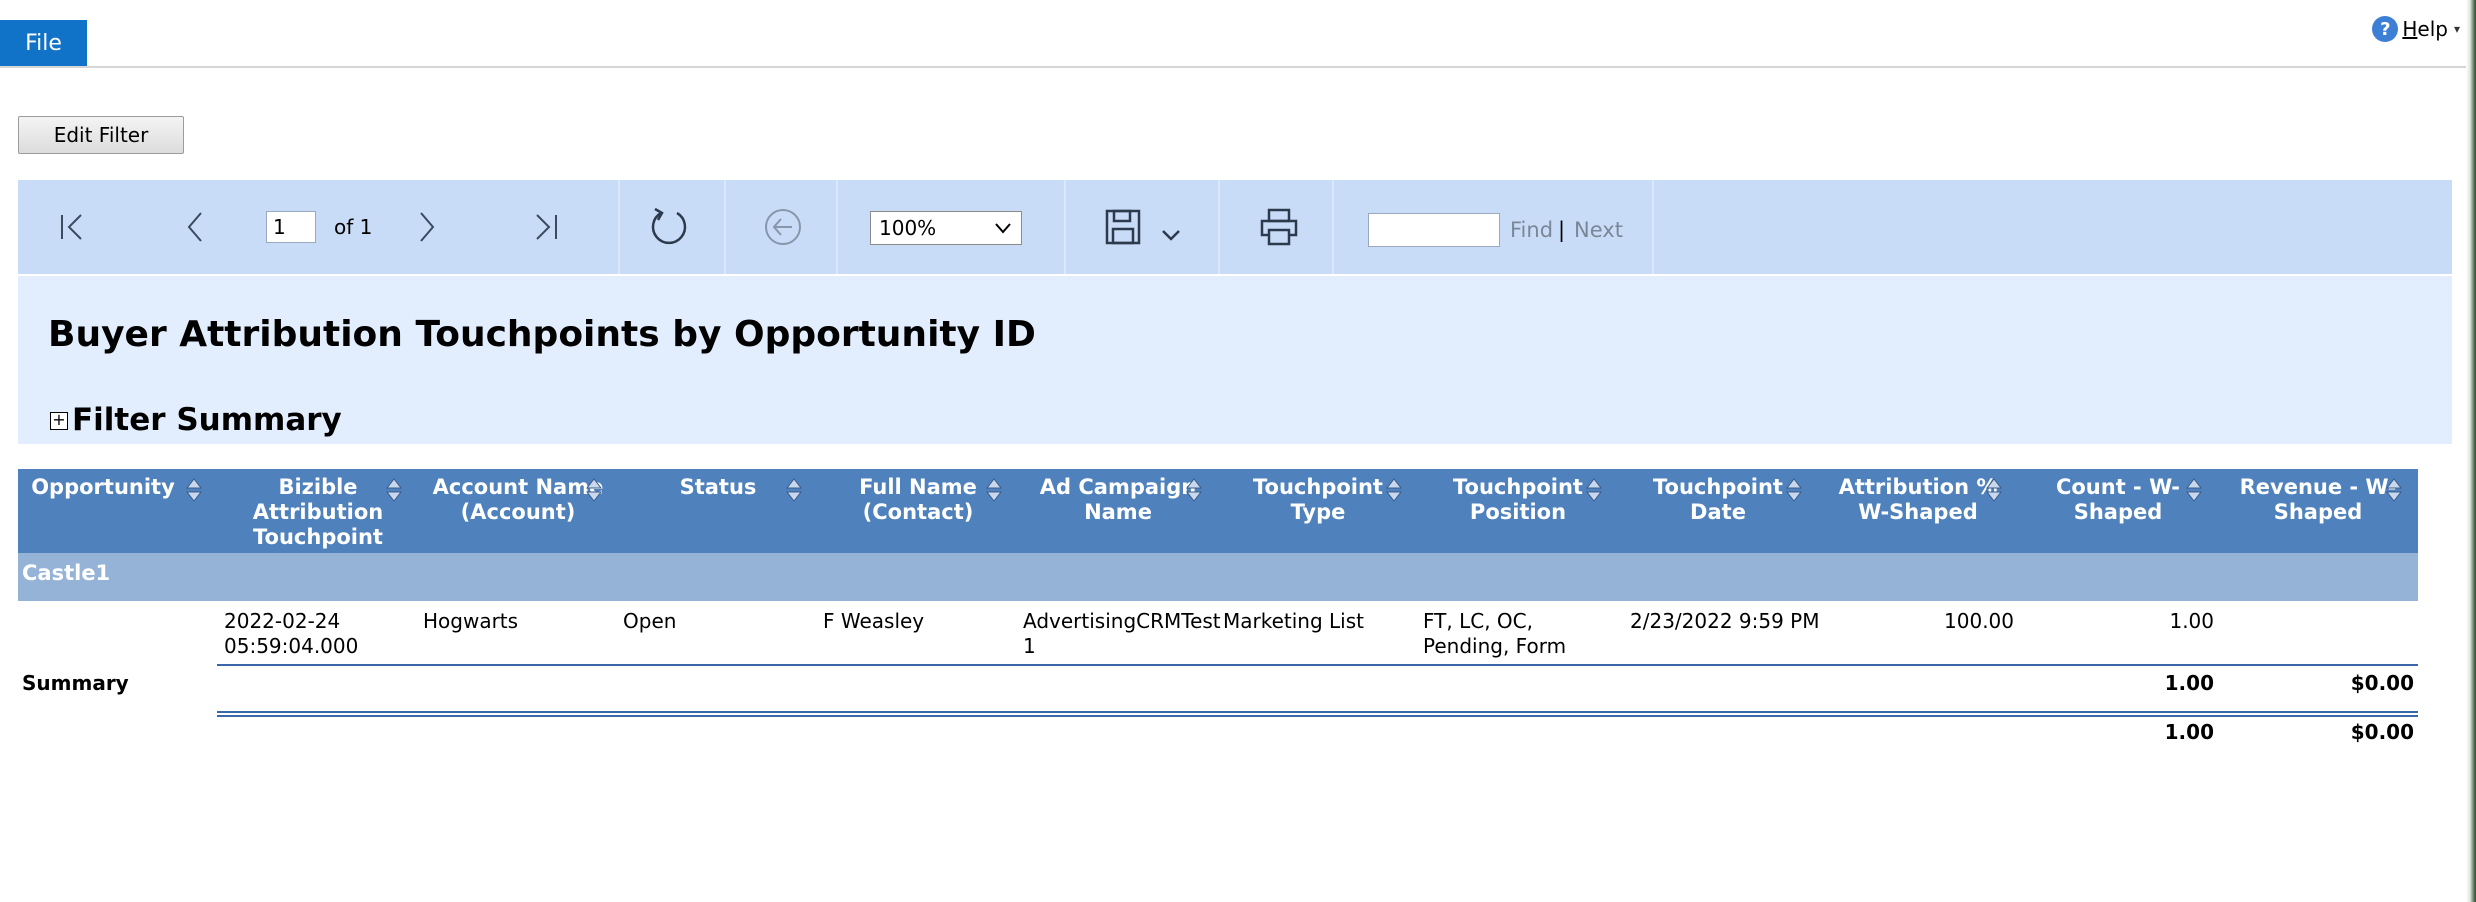  What do you see at coordinates (471, 621) in the screenshot?
I see `cell-account: Hogwarts` at bounding box center [471, 621].